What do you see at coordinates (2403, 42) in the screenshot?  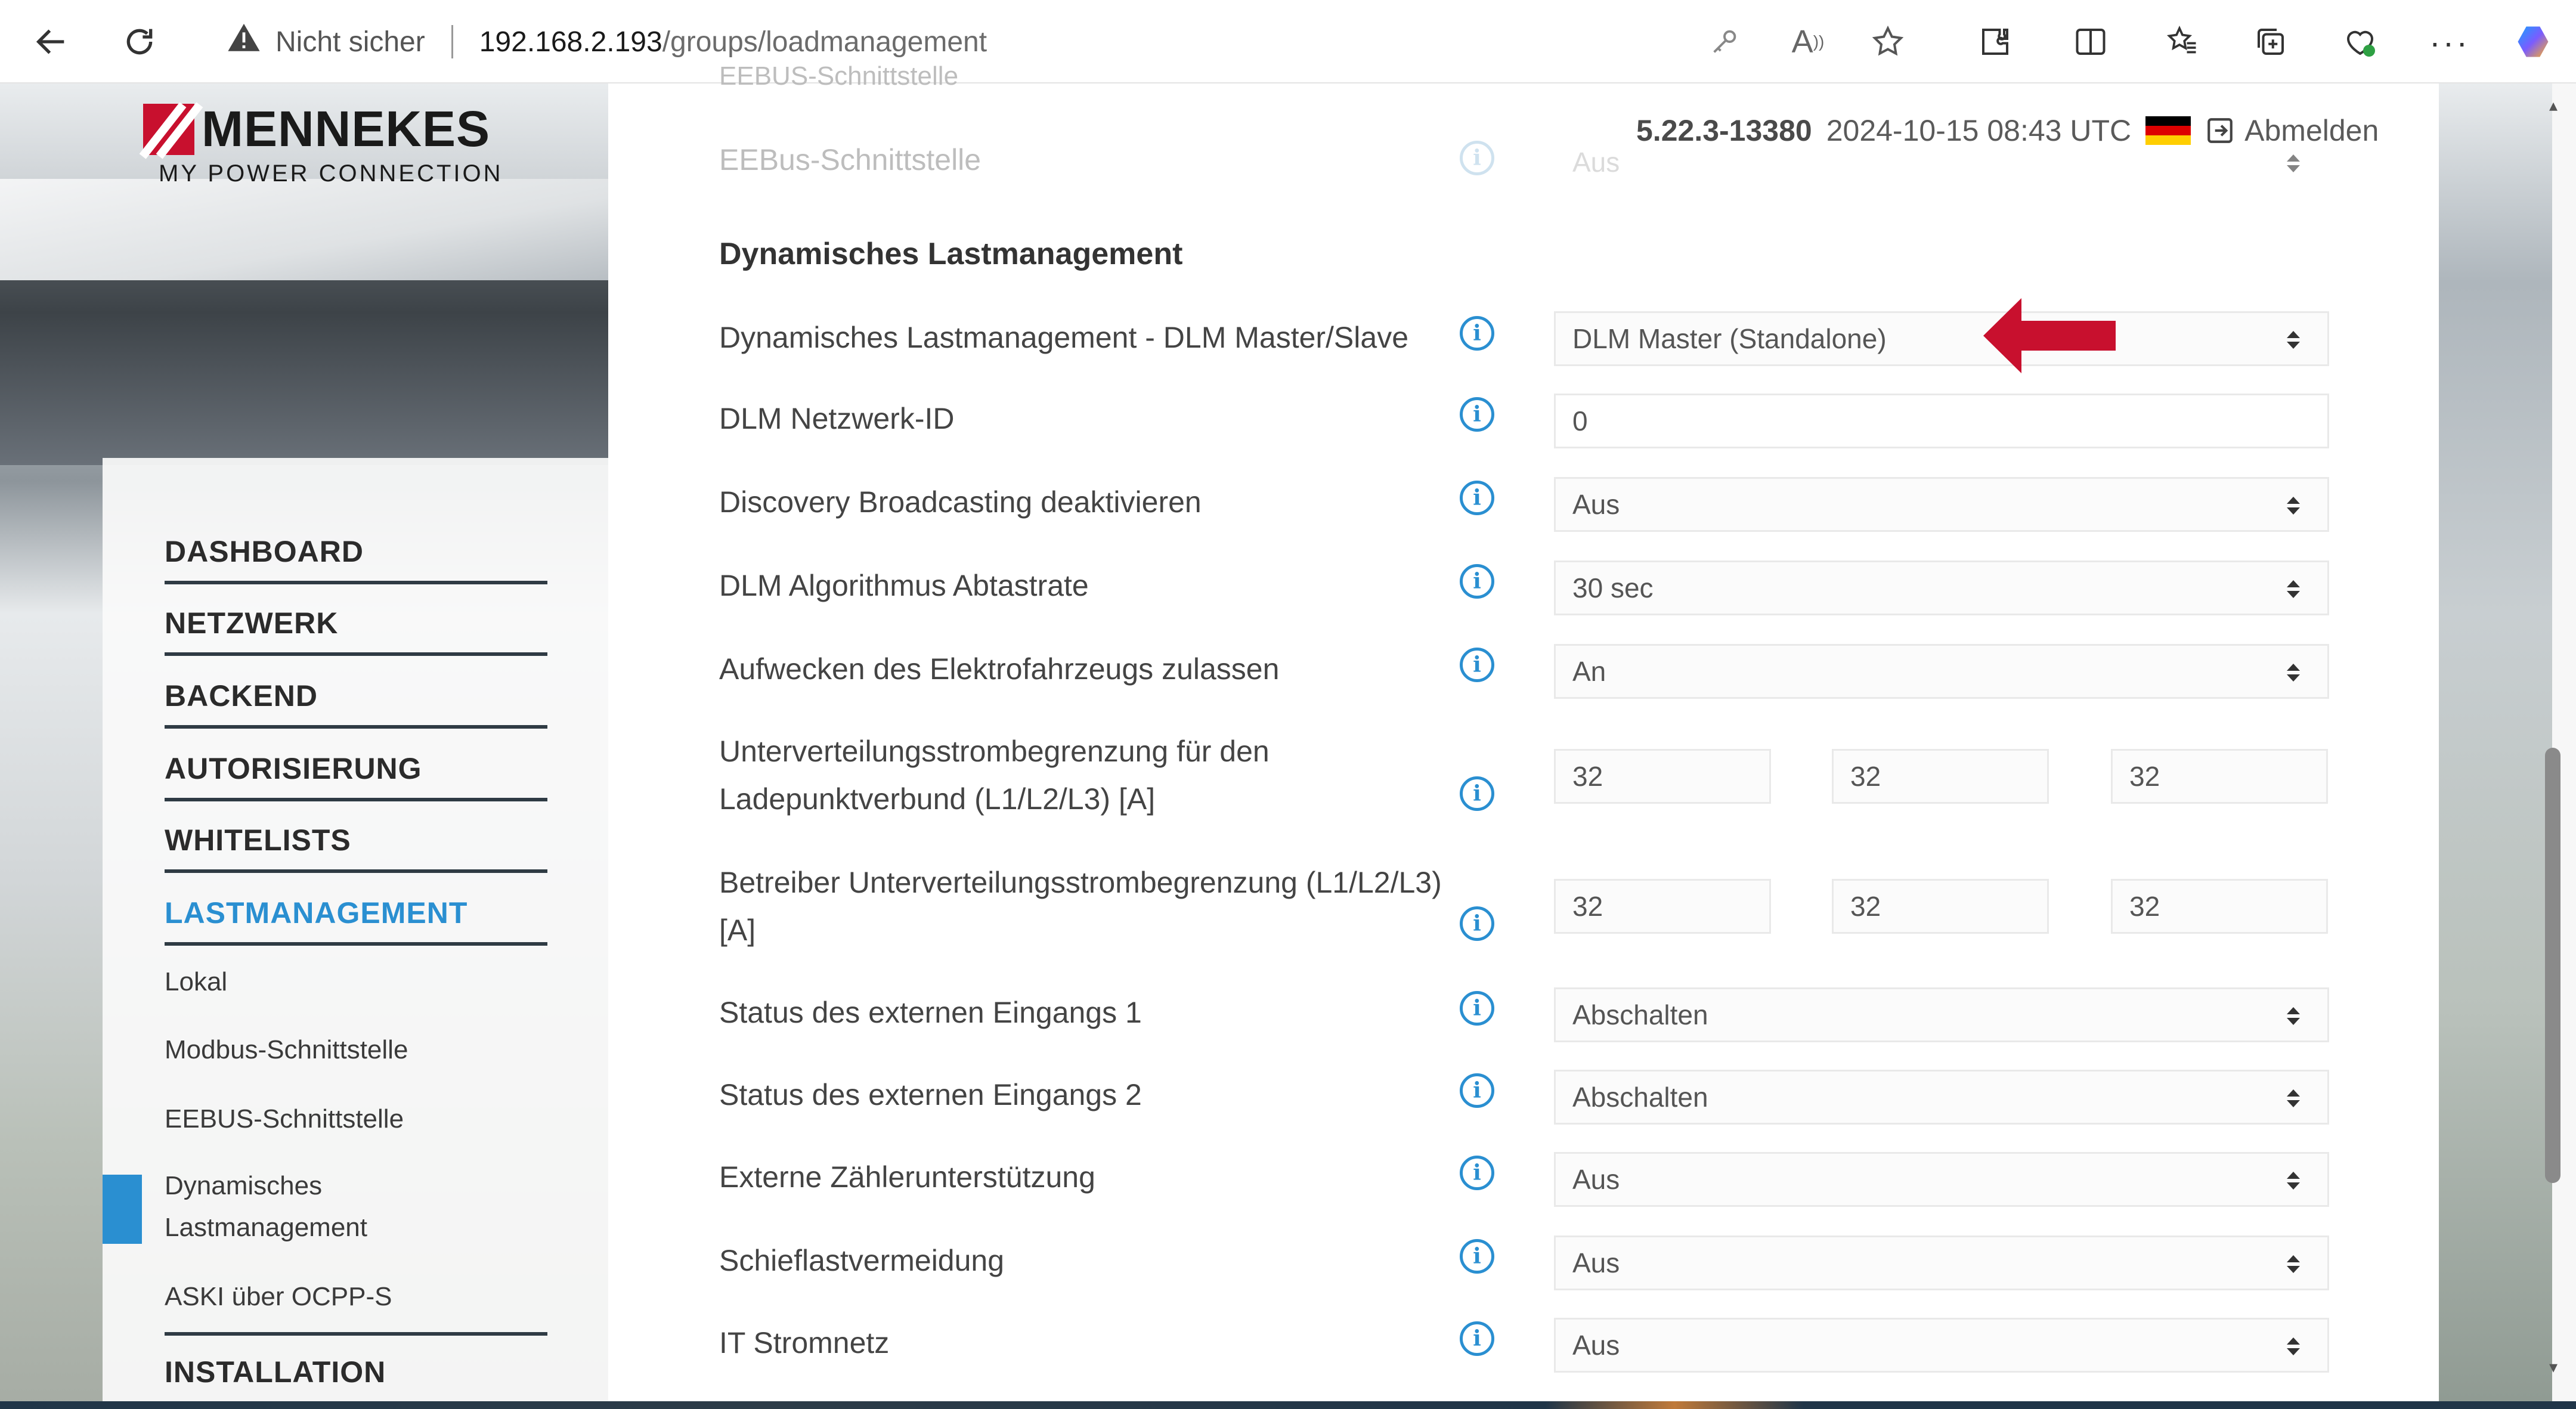 I see `read-aloud-icon` at bounding box center [2403, 42].